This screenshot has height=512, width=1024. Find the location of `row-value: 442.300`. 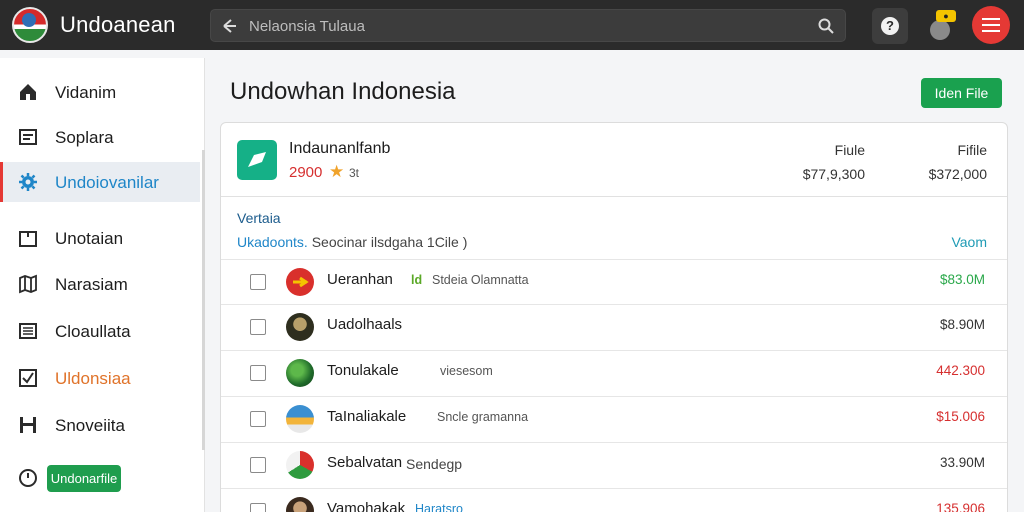

row-value: 442.300 is located at coordinates (960, 370).